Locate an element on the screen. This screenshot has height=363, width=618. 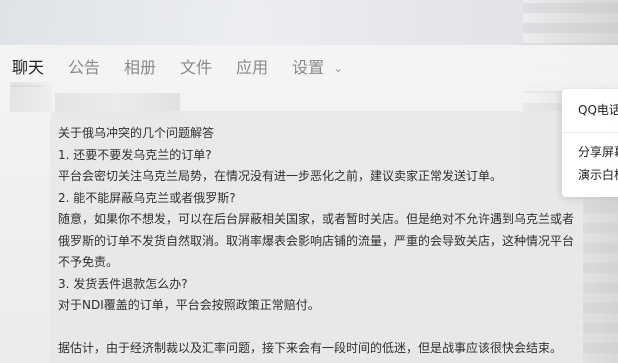
menu-item-whiteboard: 演示白板 is located at coordinates (590, 175).